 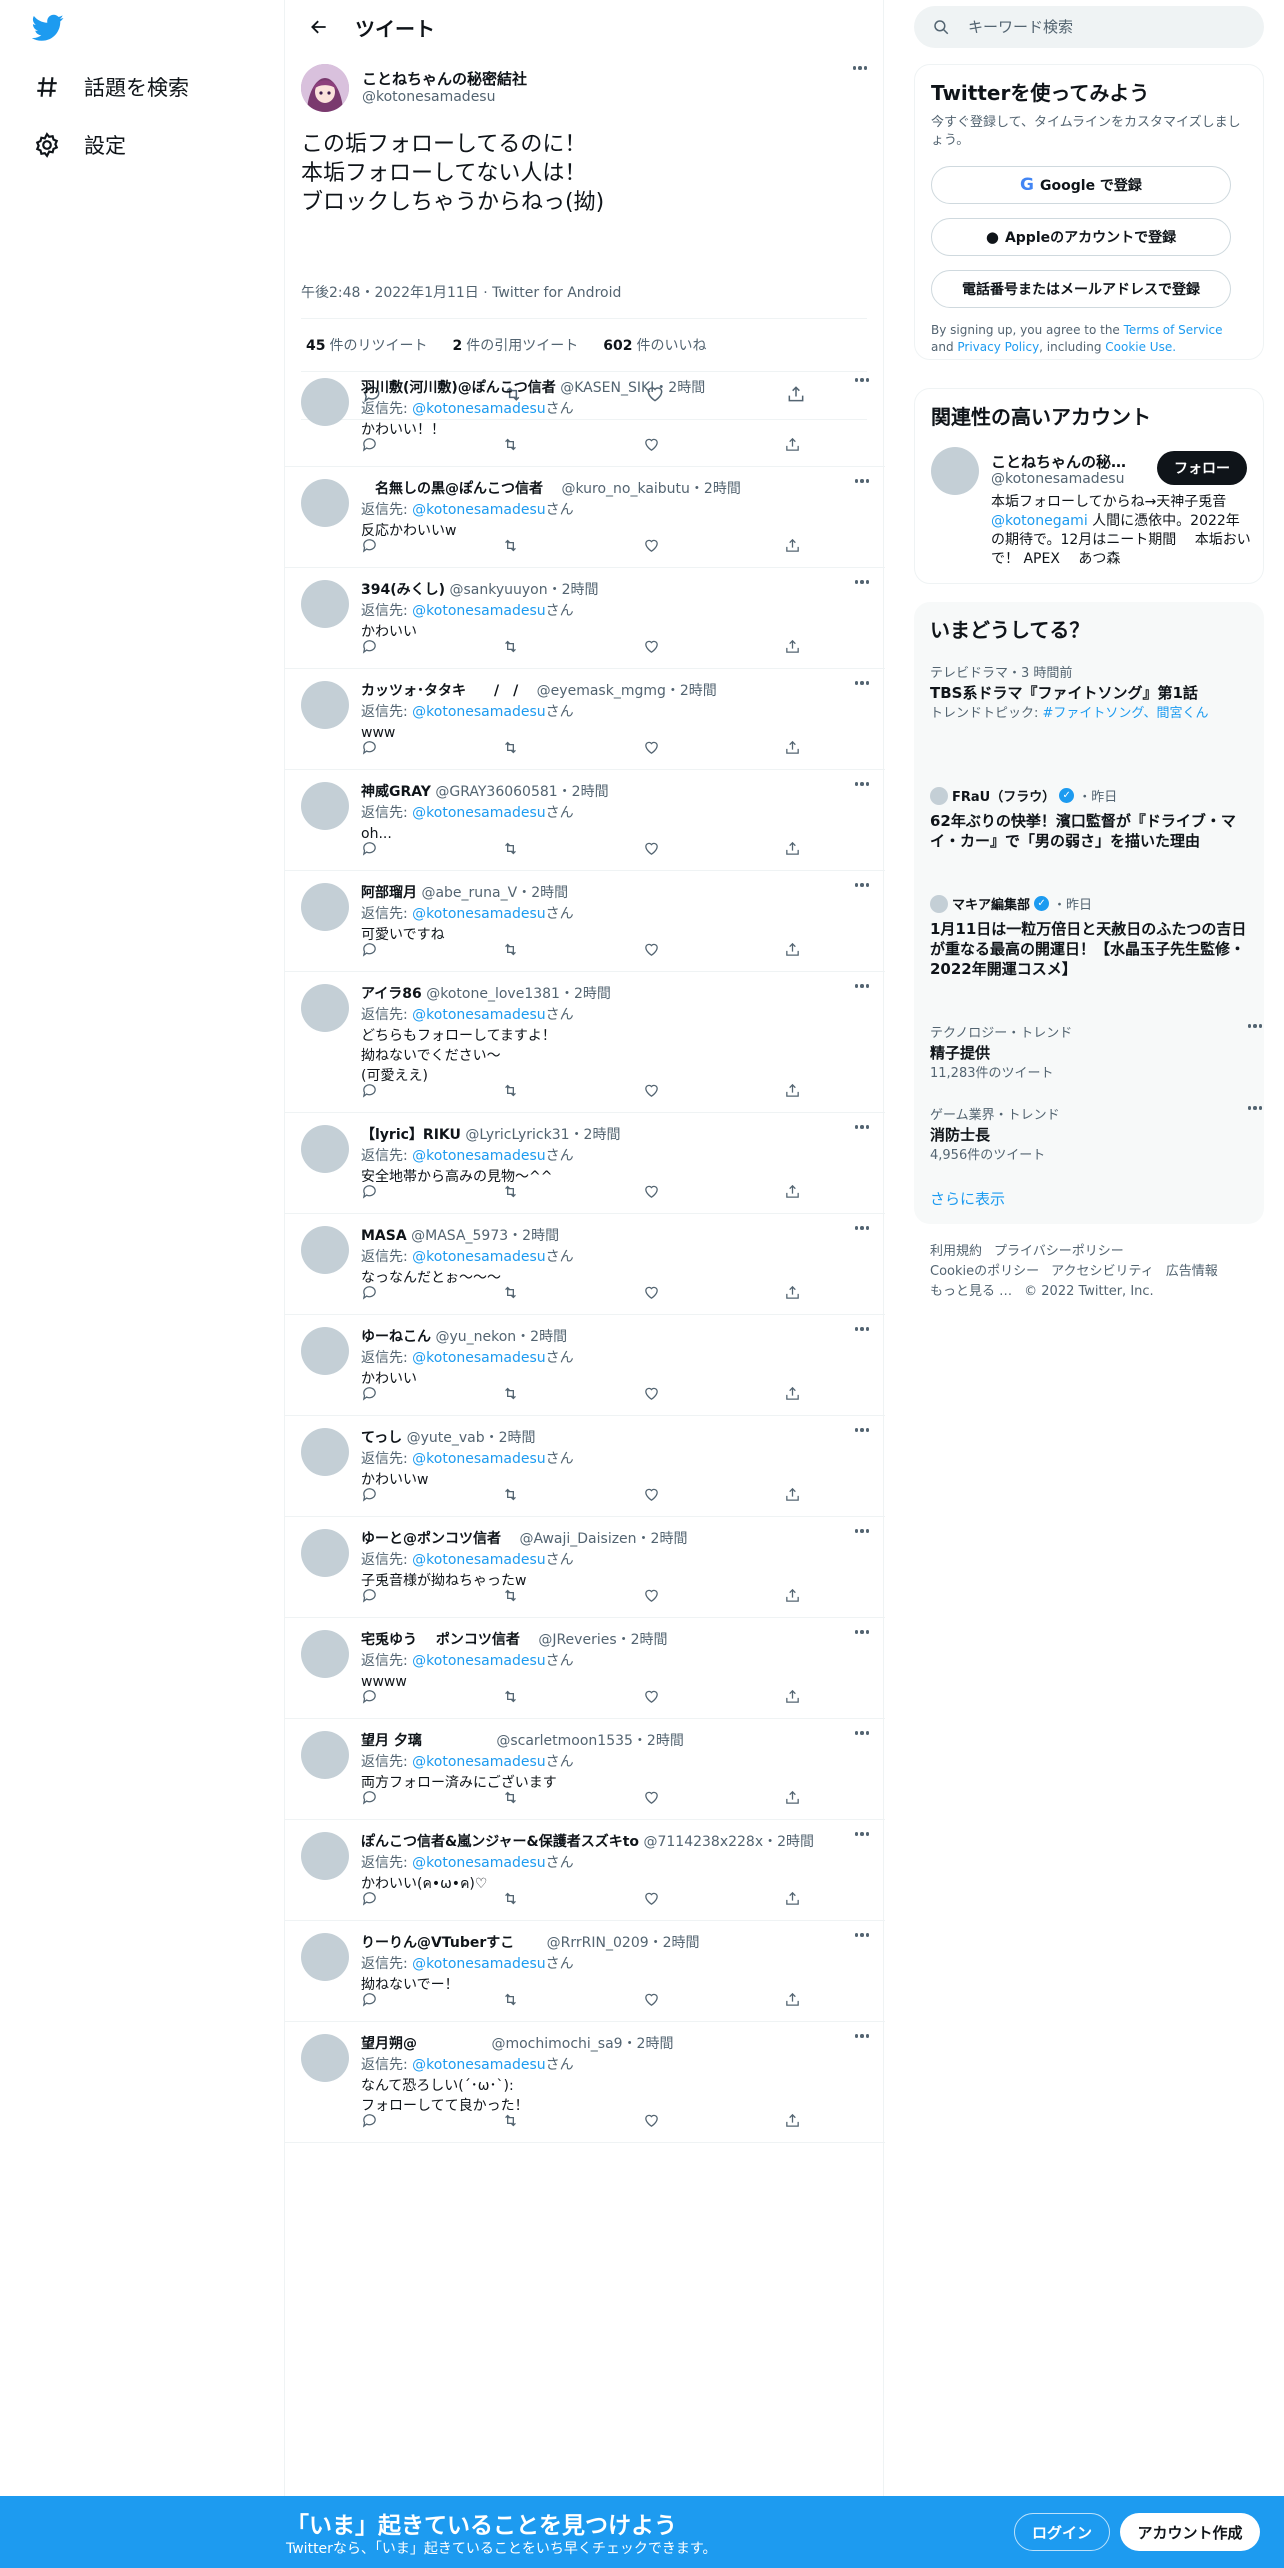 I want to click on reply-author-handle: @kotone_love1381, so click(x=493, y=994).